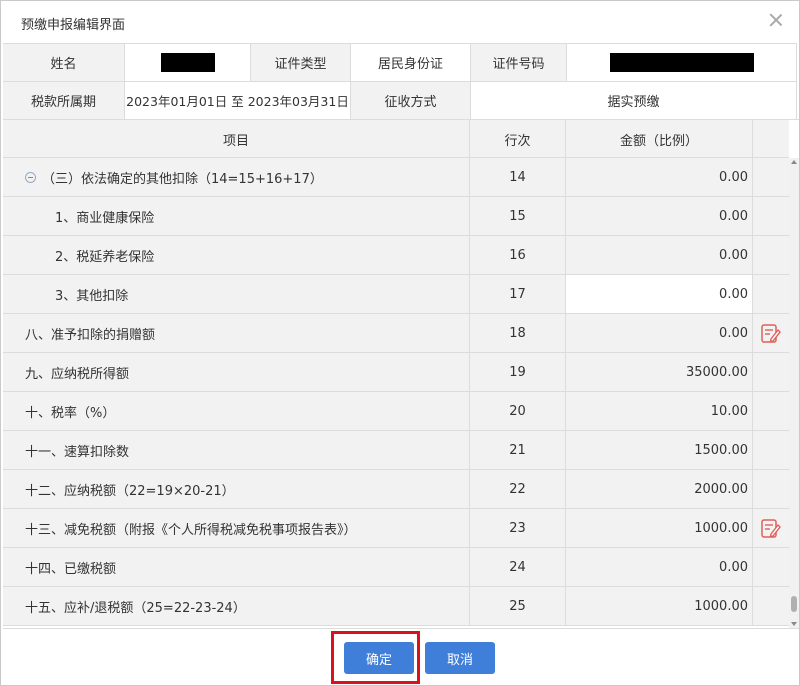 The image size is (800, 686). Describe the element at coordinates (518, 139) in the screenshot. I see `header-line: 行次` at that location.